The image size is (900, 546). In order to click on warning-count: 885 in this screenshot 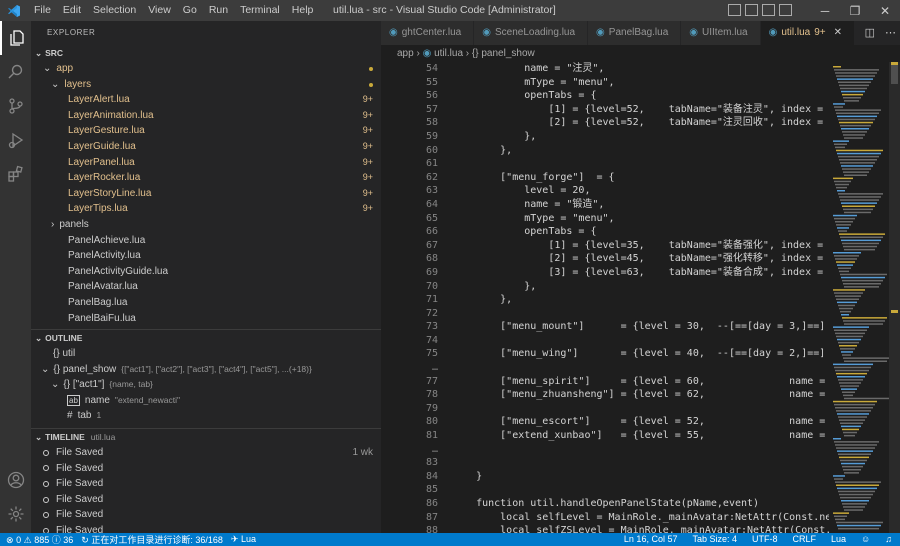, I will do `click(42, 540)`.